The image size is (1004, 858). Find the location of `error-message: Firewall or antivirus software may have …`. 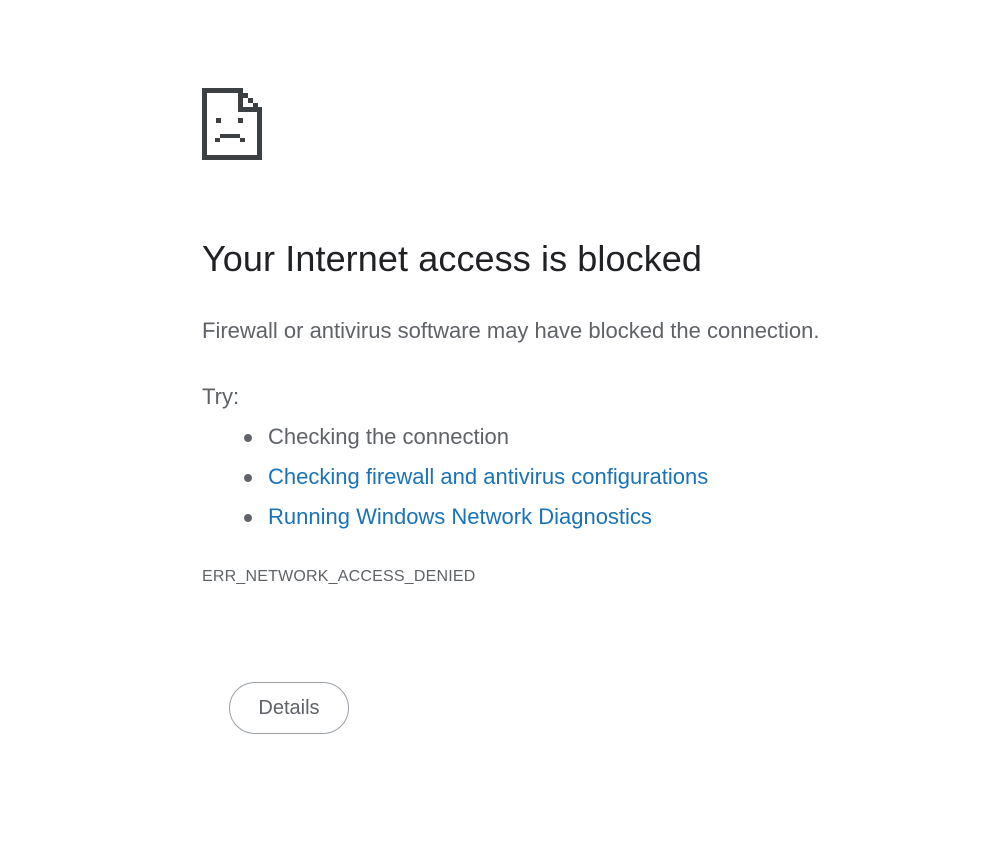

error-message: Firewall or antivirus software may have … is located at coordinates (511, 330).